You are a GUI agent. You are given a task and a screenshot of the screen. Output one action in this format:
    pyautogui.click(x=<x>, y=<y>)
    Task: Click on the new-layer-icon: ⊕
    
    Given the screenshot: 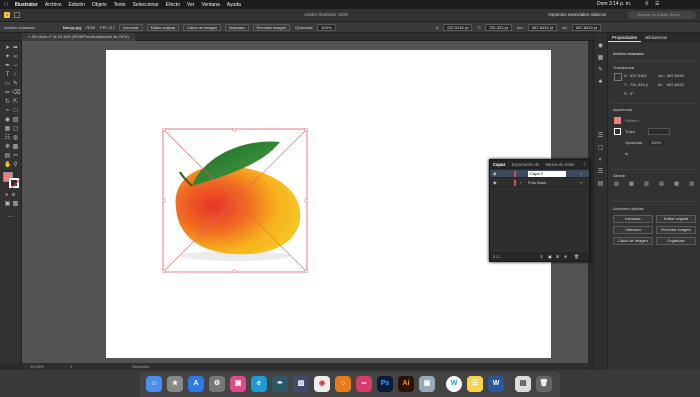 What is the action you would take?
    pyautogui.click(x=565, y=256)
    